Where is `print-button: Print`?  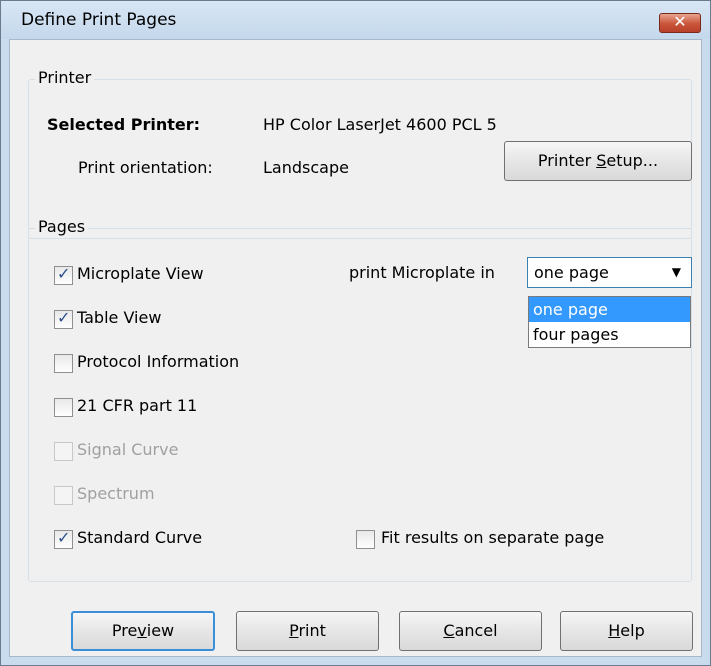
print-button: Print is located at coordinates (307, 631).